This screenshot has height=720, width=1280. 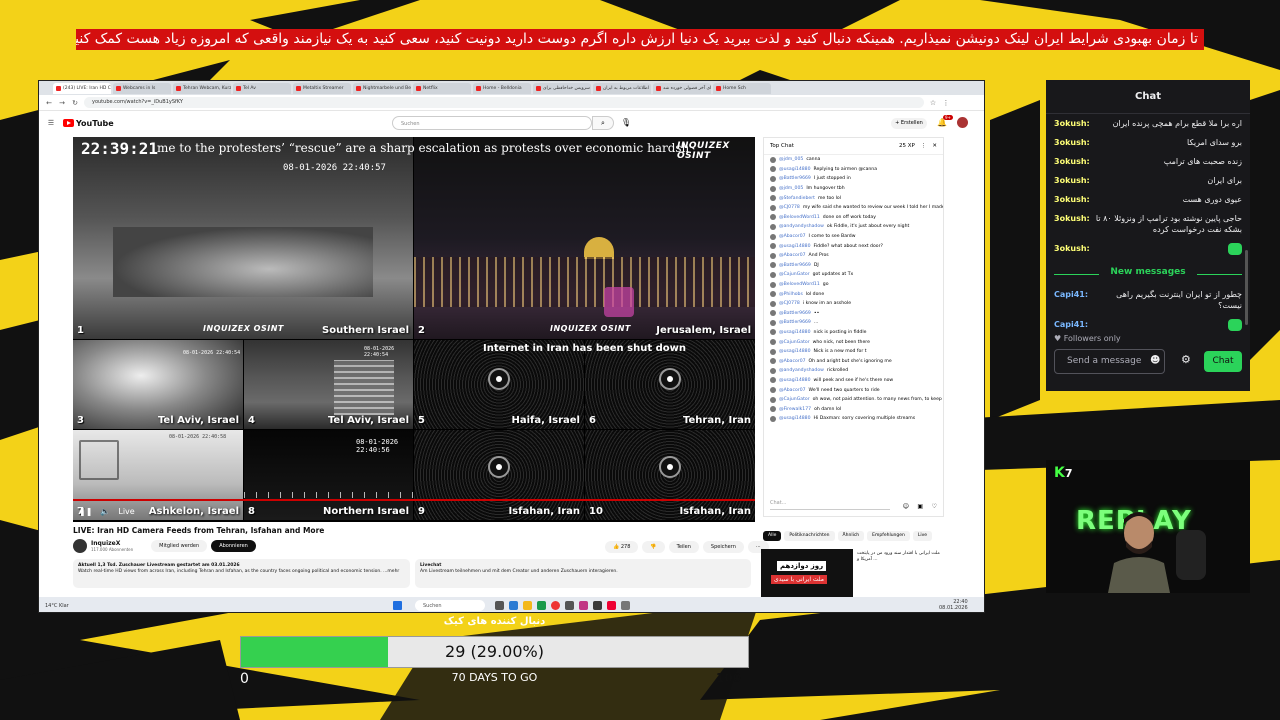 What do you see at coordinates (791, 294) in the screenshot?
I see `chat-username: @Philhobs` at bounding box center [791, 294].